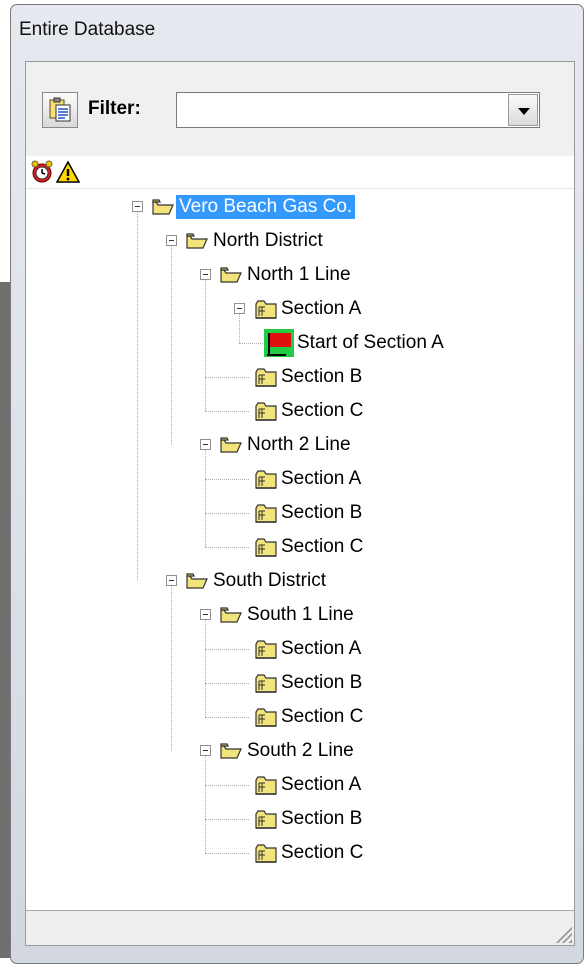 The image size is (588, 968). I want to click on tree-node-label: North District, so click(268, 240).